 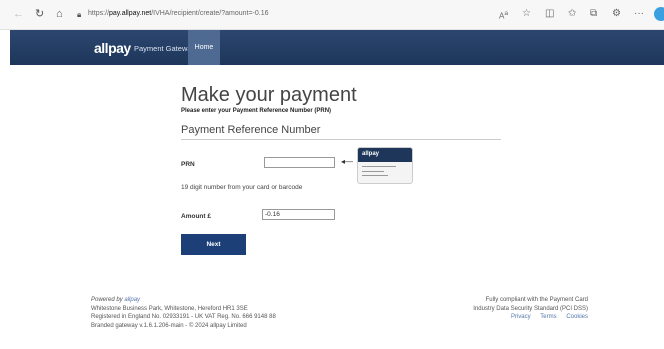 What do you see at coordinates (577, 317) in the screenshot?
I see `cookies-link: Cookies` at bounding box center [577, 317].